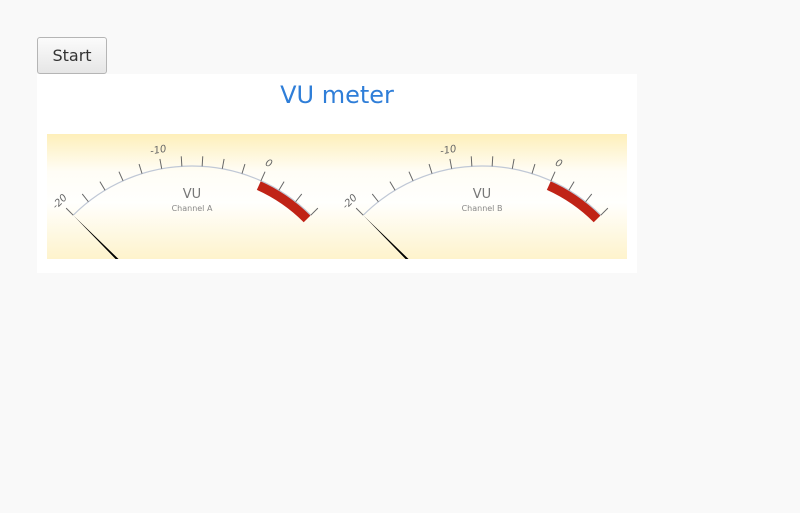 The width and height of the screenshot is (800, 513). Describe the element at coordinates (192, 208) in the screenshot. I see `gauge-subtitle: Channel A` at that location.